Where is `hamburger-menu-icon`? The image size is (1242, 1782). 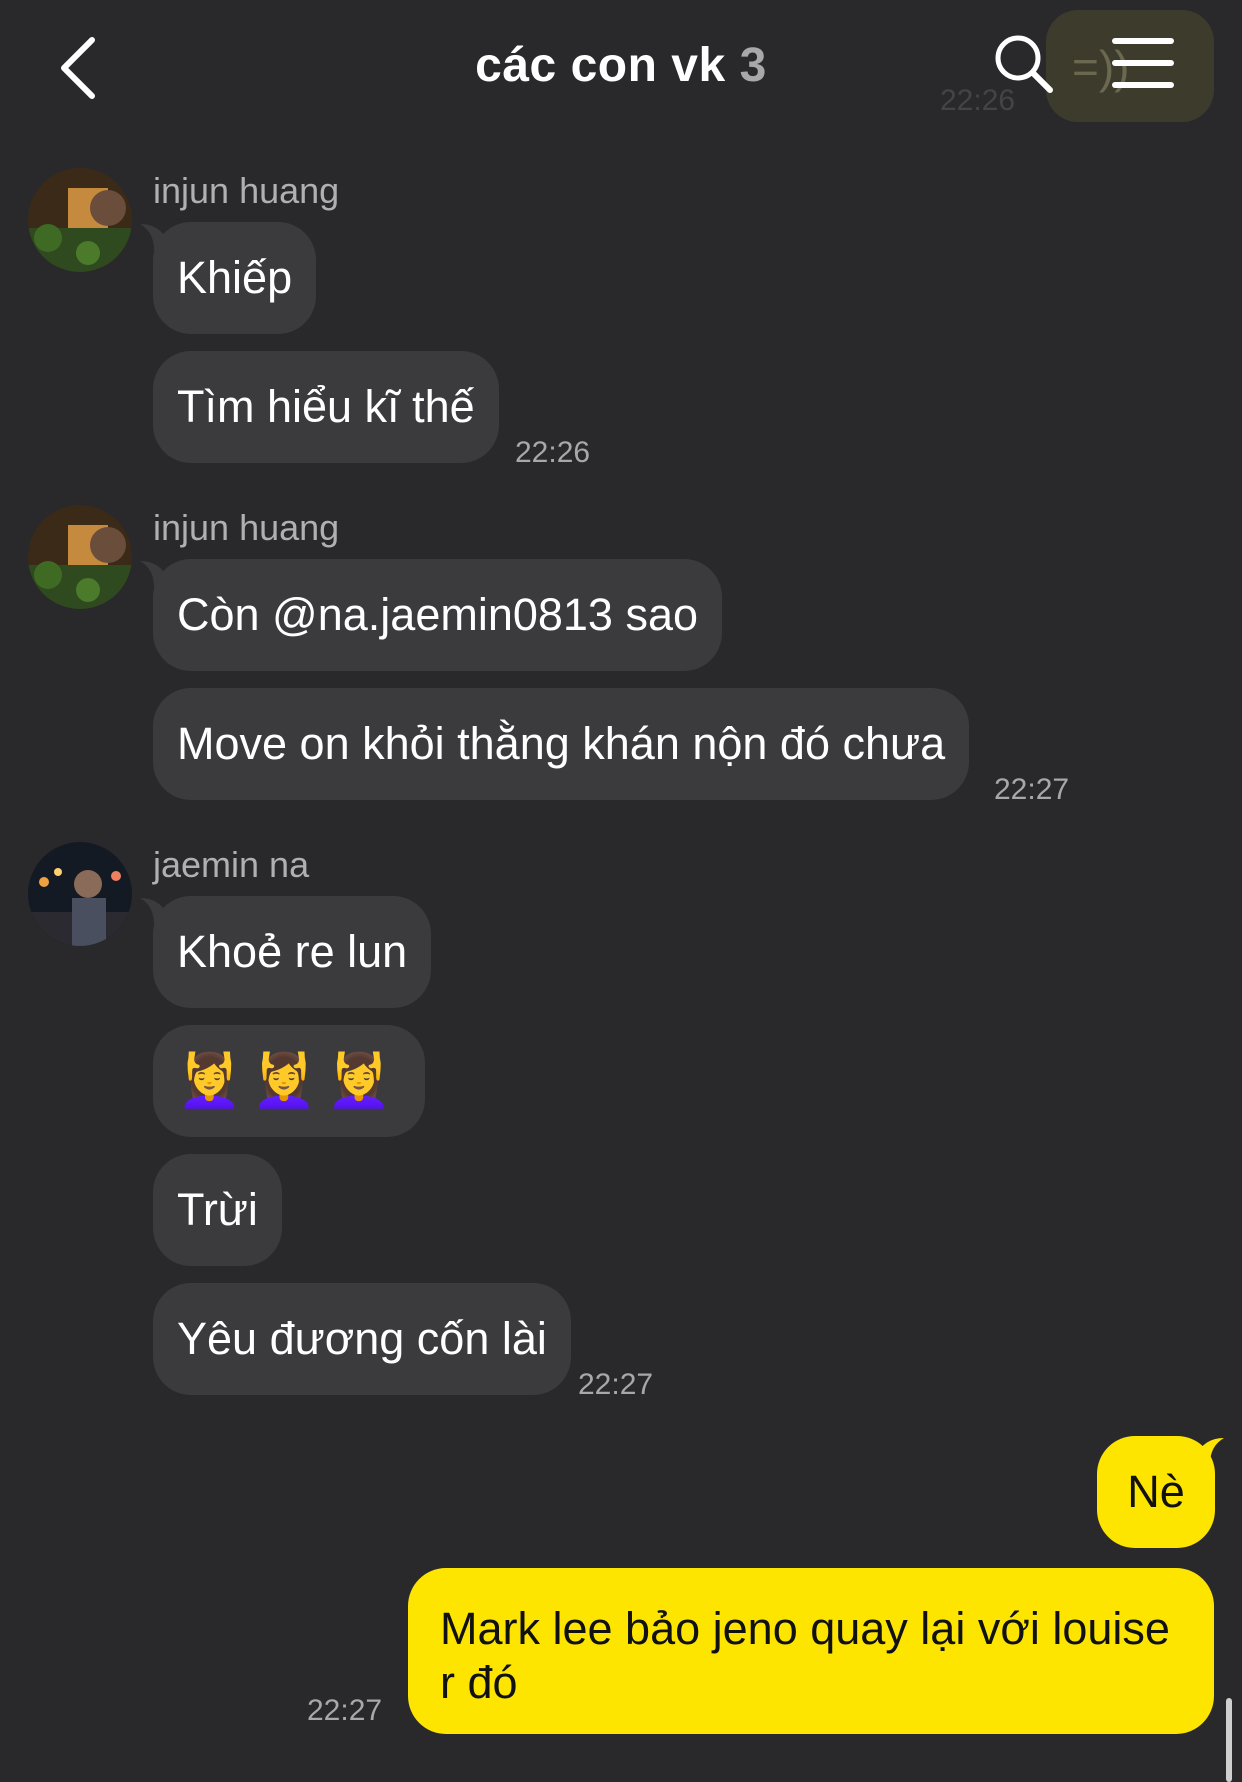 hamburger-menu-icon is located at coordinates (1145, 66).